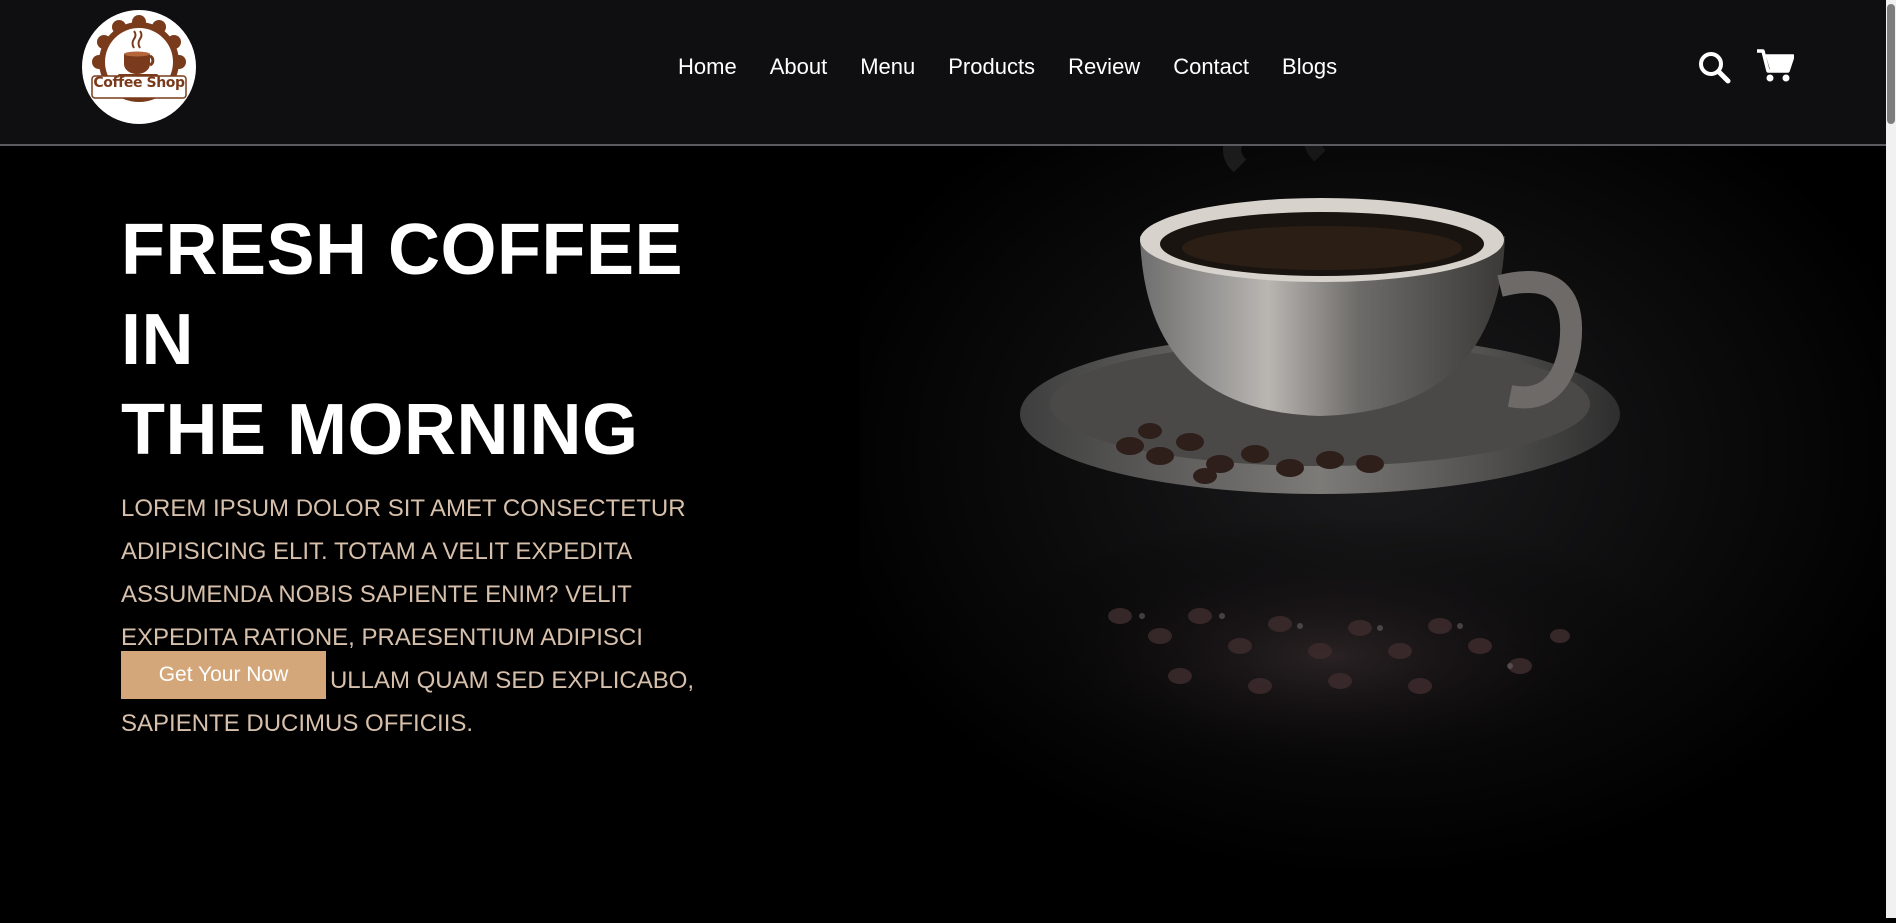 The height and width of the screenshot is (923, 1896). I want to click on hero-title-line1: FRESH COFFEE IN, so click(402, 295).